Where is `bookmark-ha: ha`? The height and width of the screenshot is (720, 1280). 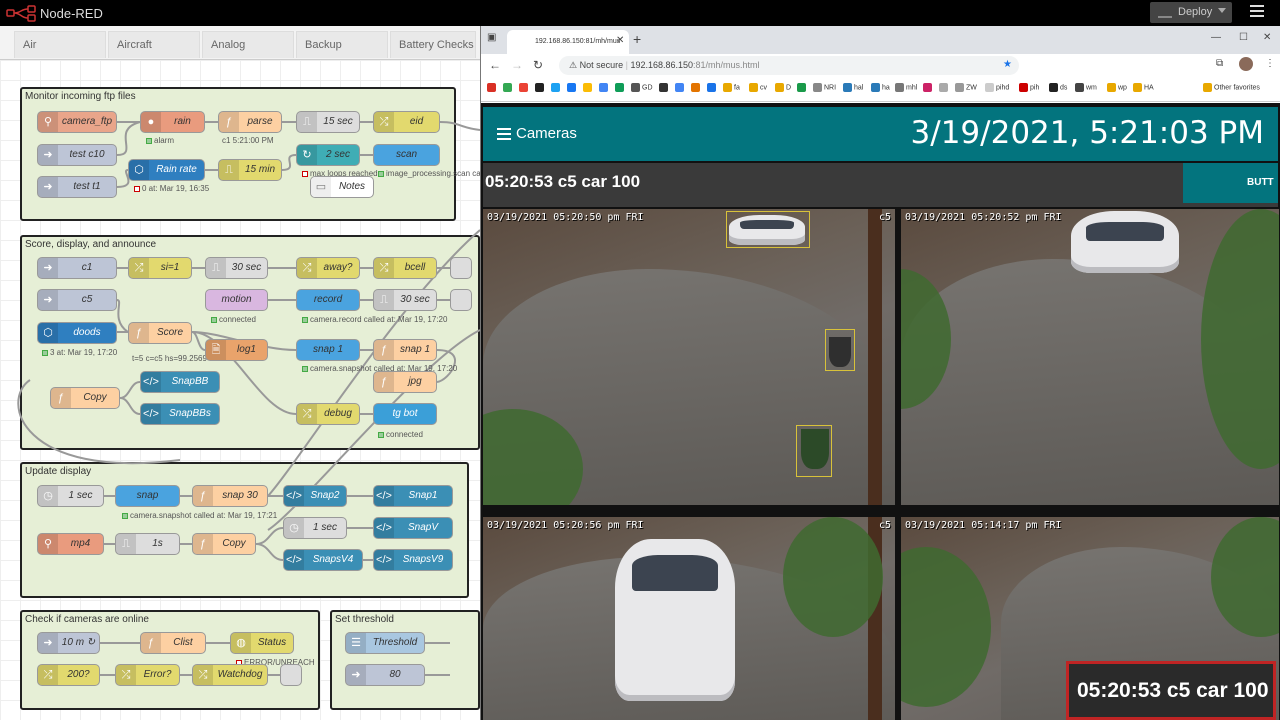 bookmark-ha: ha is located at coordinates (880, 87).